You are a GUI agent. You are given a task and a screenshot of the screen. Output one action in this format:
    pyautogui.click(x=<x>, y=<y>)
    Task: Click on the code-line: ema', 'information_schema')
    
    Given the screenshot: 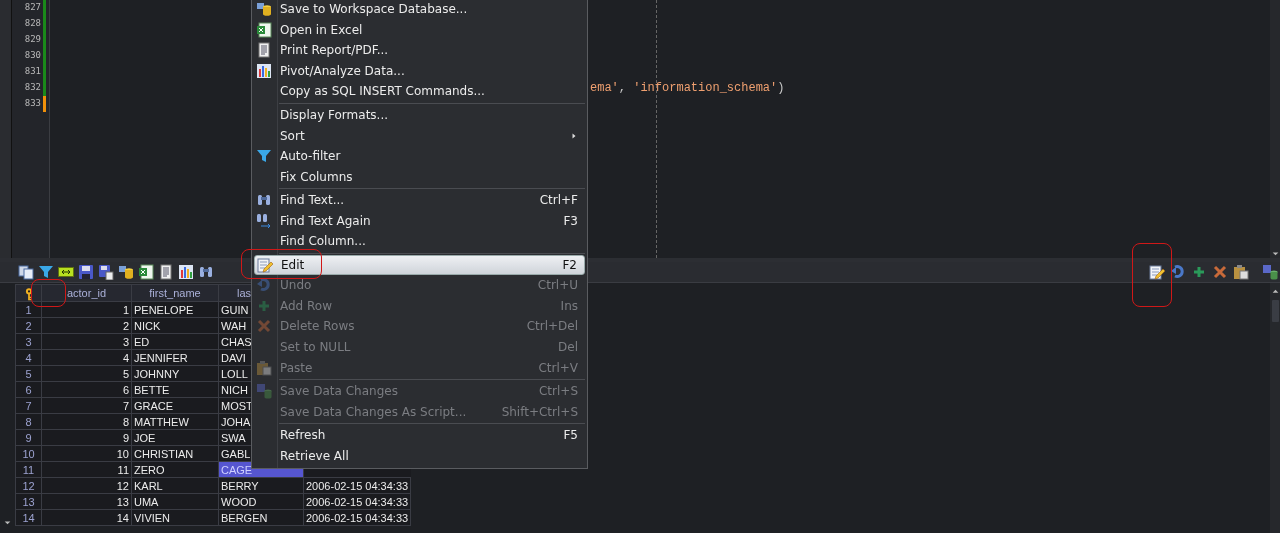 What is the action you would take?
    pyautogui.click(x=687, y=88)
    